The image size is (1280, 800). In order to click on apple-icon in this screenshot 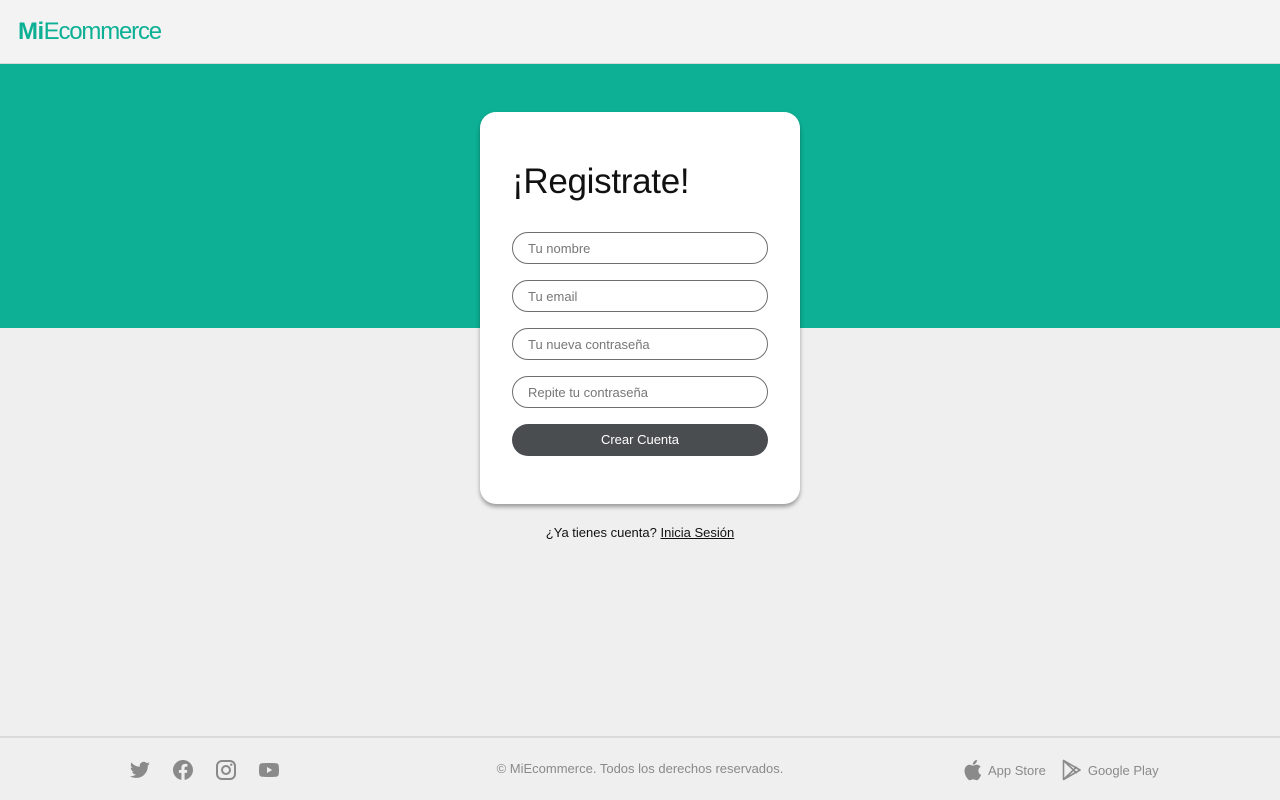, I will do `click(973, 770)`.